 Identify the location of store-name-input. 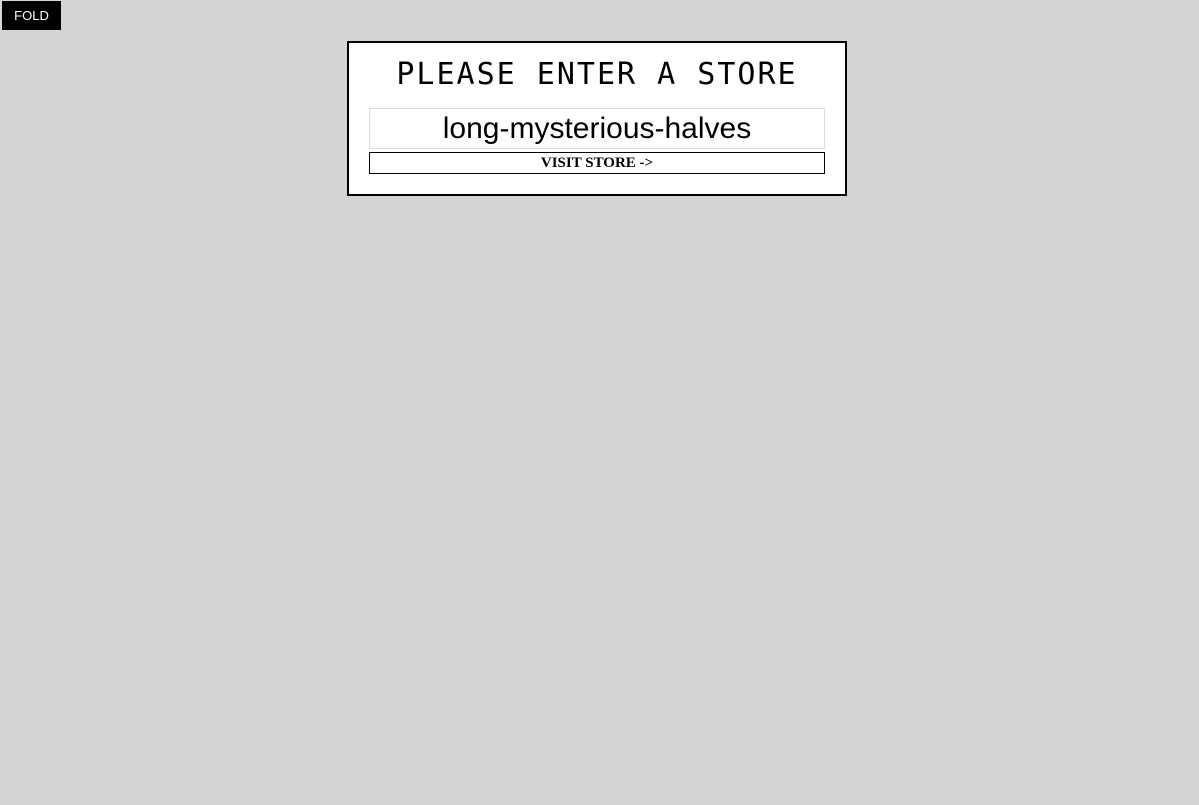
(597, 128).